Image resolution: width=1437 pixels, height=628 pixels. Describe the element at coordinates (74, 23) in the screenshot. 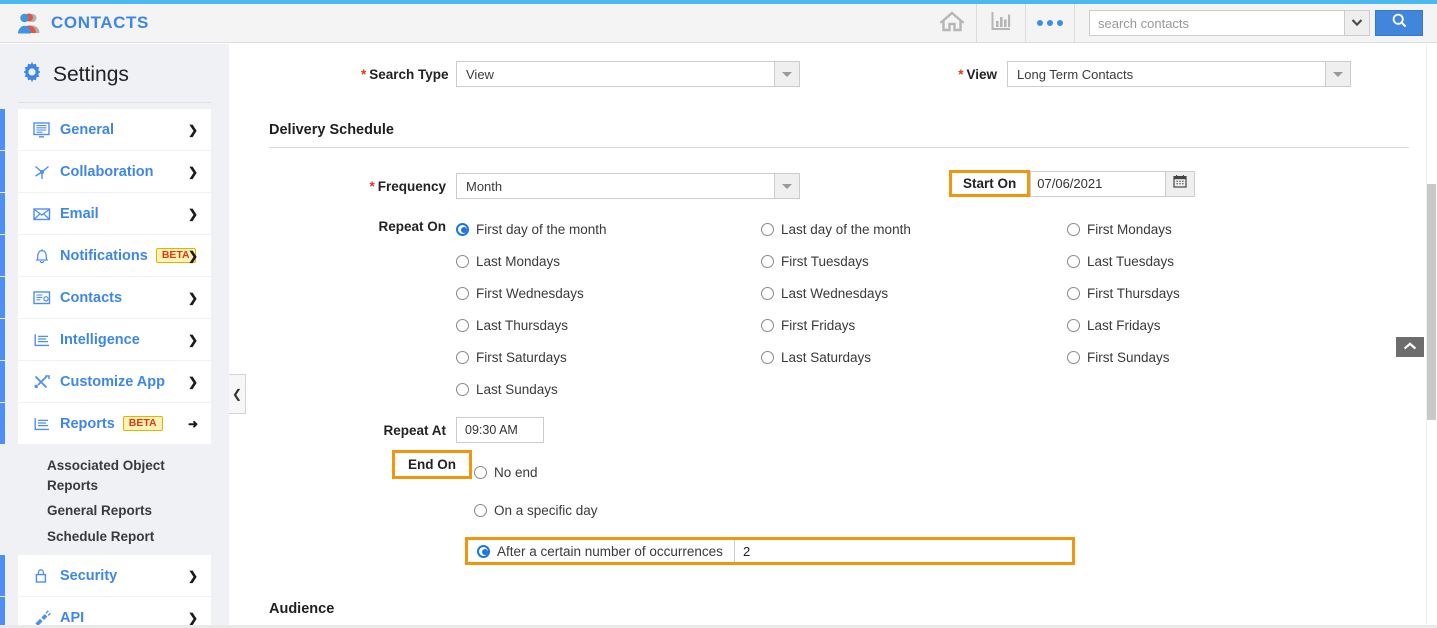

I see `brand: CONTACTS` at that location.